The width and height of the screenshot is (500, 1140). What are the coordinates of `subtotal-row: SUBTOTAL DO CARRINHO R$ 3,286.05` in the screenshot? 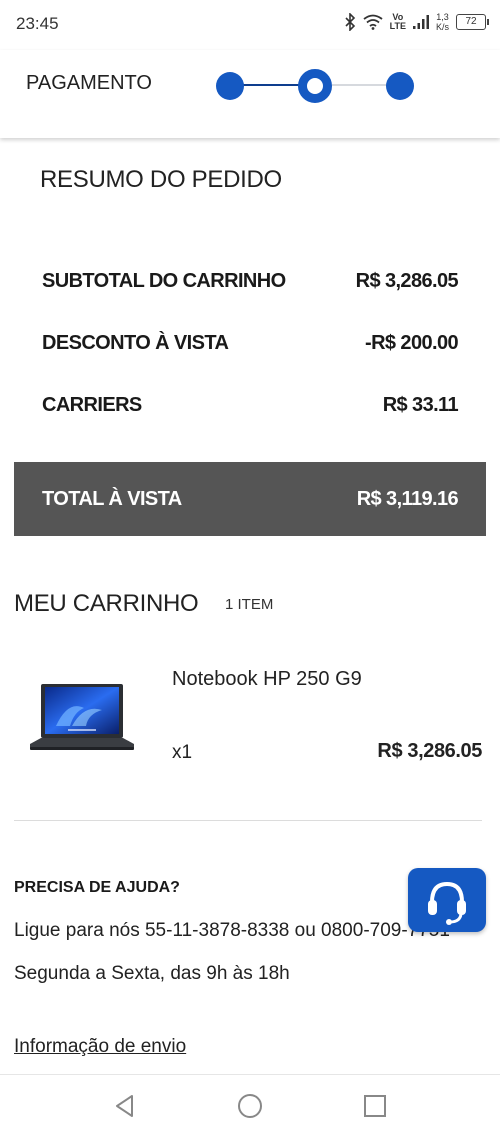 It's located at (250, 281).